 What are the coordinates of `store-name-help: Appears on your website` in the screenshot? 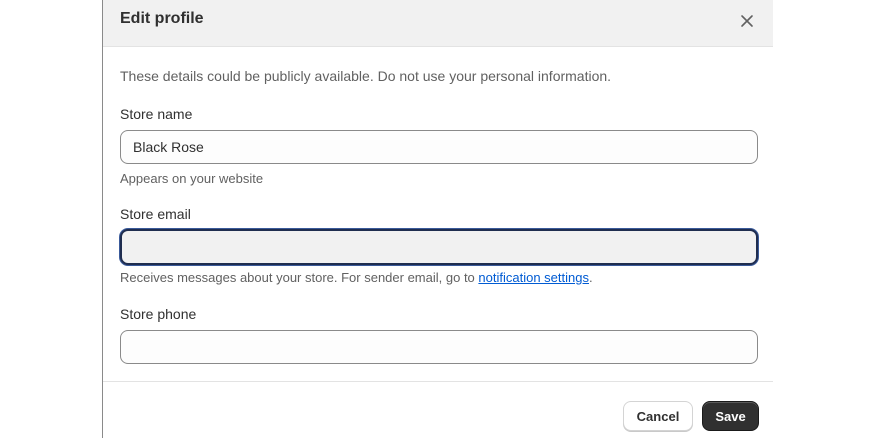 It's located at (192, 178).